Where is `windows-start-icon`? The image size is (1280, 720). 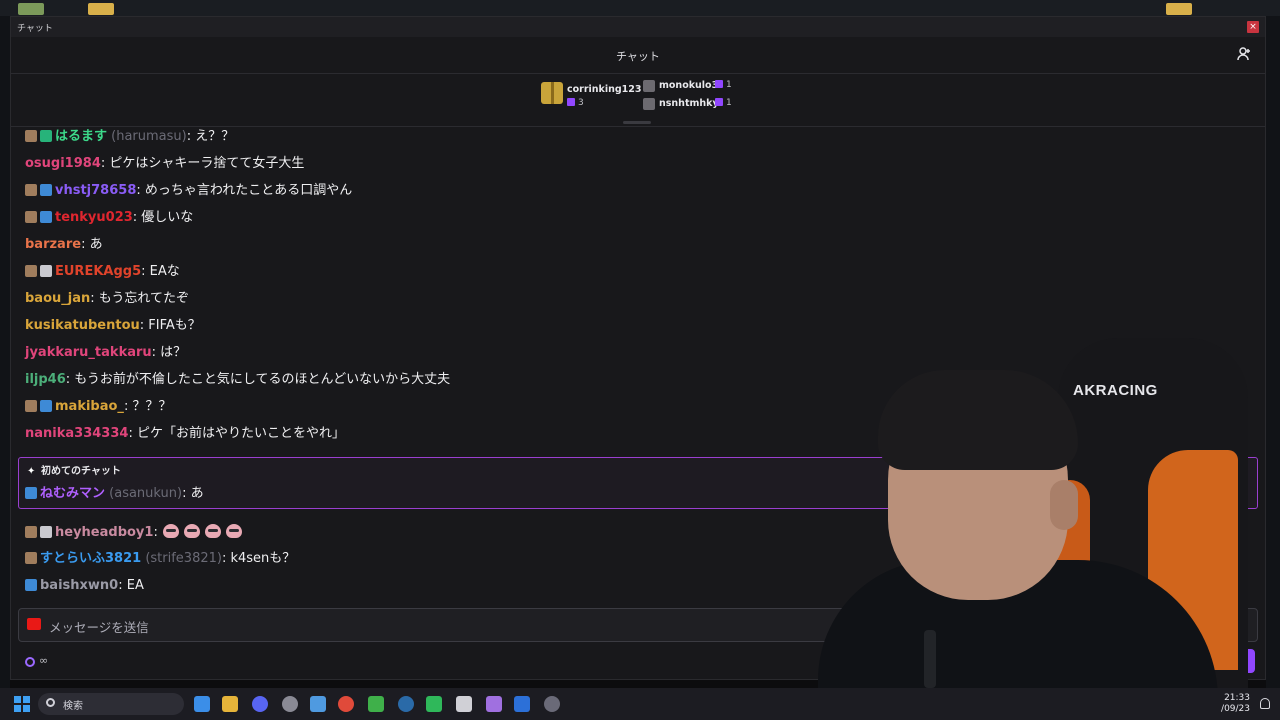
windows-start-icon is located at coordinates (22, 704).